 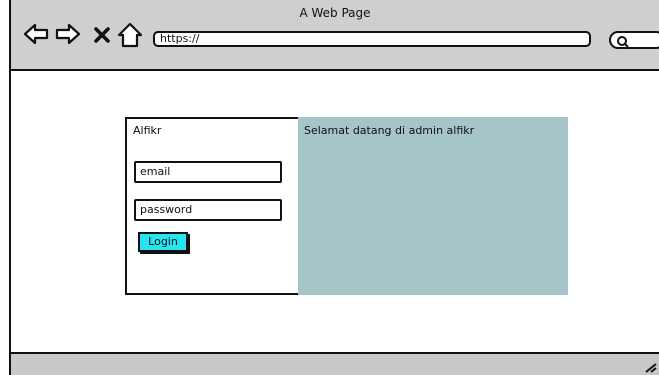 What do you see at coordinates (163, 242) in the screenshot?
I see `login-button: Login` at bounding box center [163, 242].